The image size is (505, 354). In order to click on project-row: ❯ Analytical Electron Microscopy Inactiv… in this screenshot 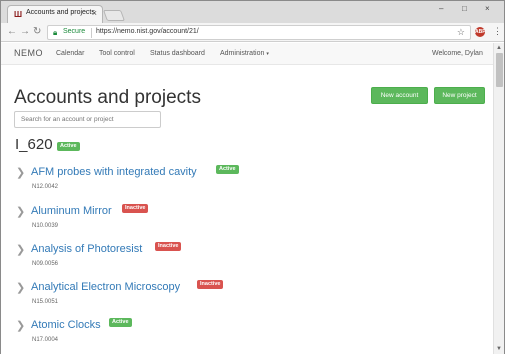, I will do `click(241, 296)`.